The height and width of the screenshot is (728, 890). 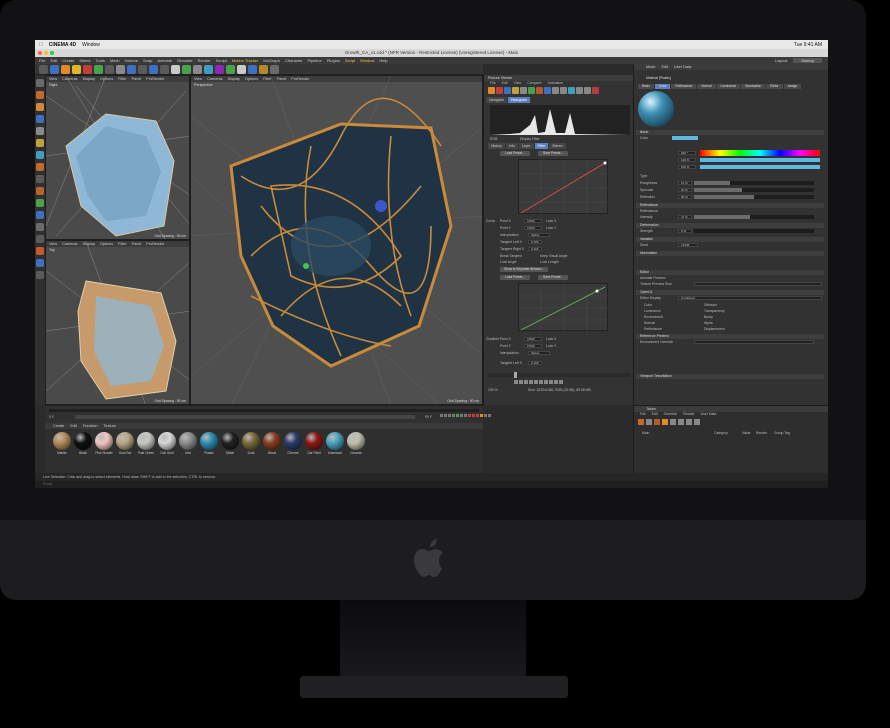 What do you see at coordinates (84, 60) in the screenshot?
I see `c4d-menu-item: Select` at bounding box center [84, 60].